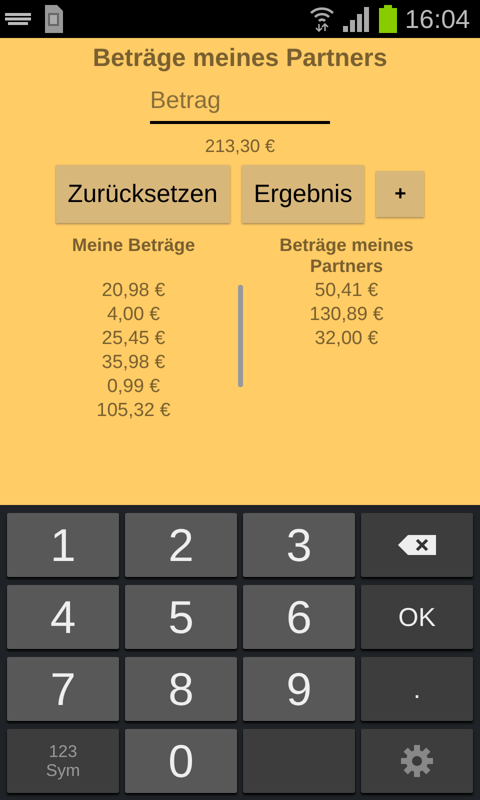 This screenshot has height=800, width=480. I want to click on digit-key: 8, so click(181, 689).